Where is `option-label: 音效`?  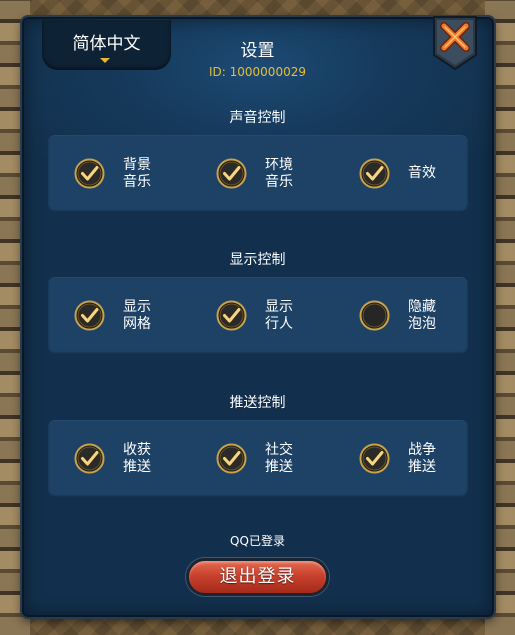 option-label: 音效 is located at coordinates (422, 173).